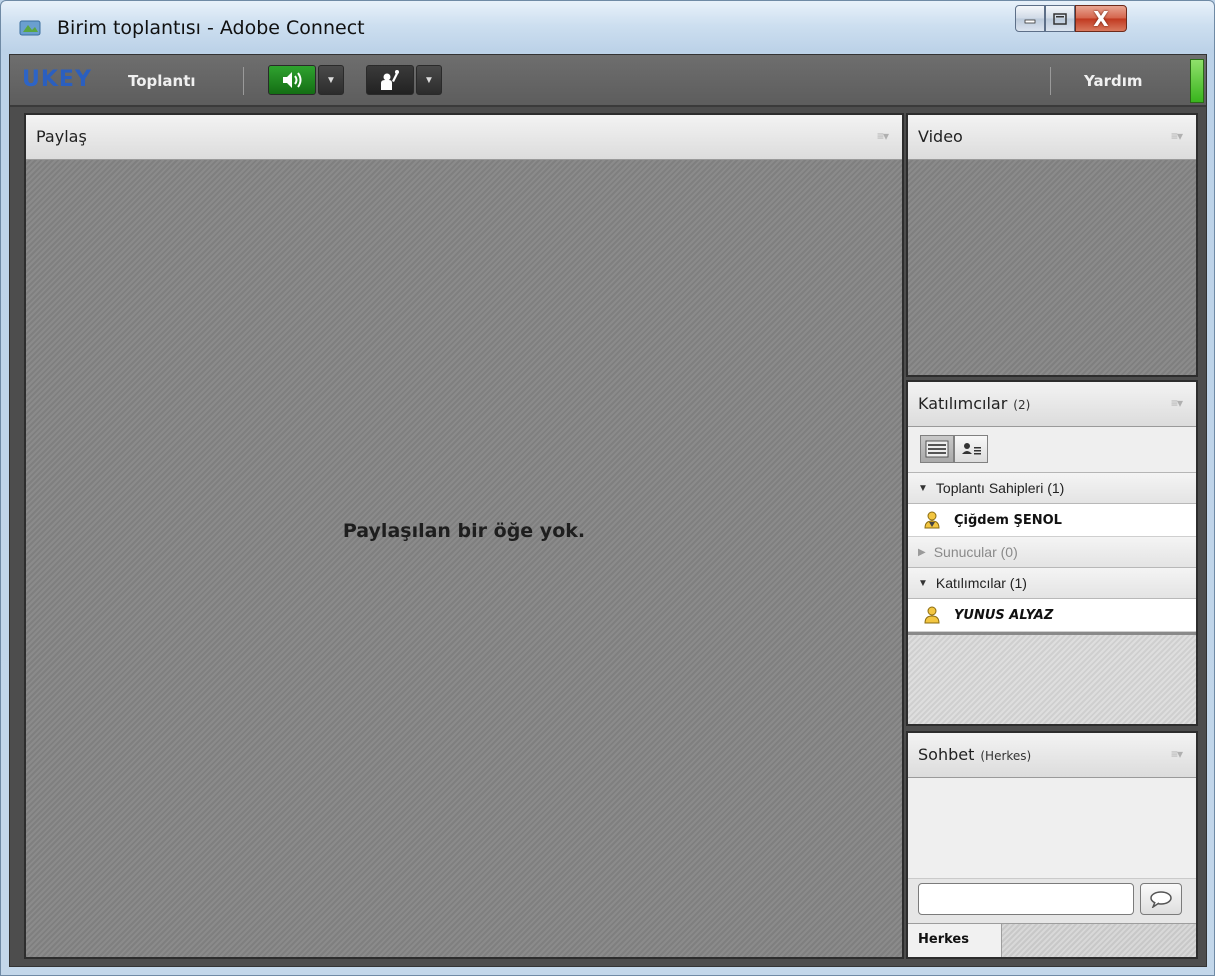 The height and width of the screenshot is (976, 1215). I want to click on chat-pod-title: Sohbet (Herkes), so click(974, 754).